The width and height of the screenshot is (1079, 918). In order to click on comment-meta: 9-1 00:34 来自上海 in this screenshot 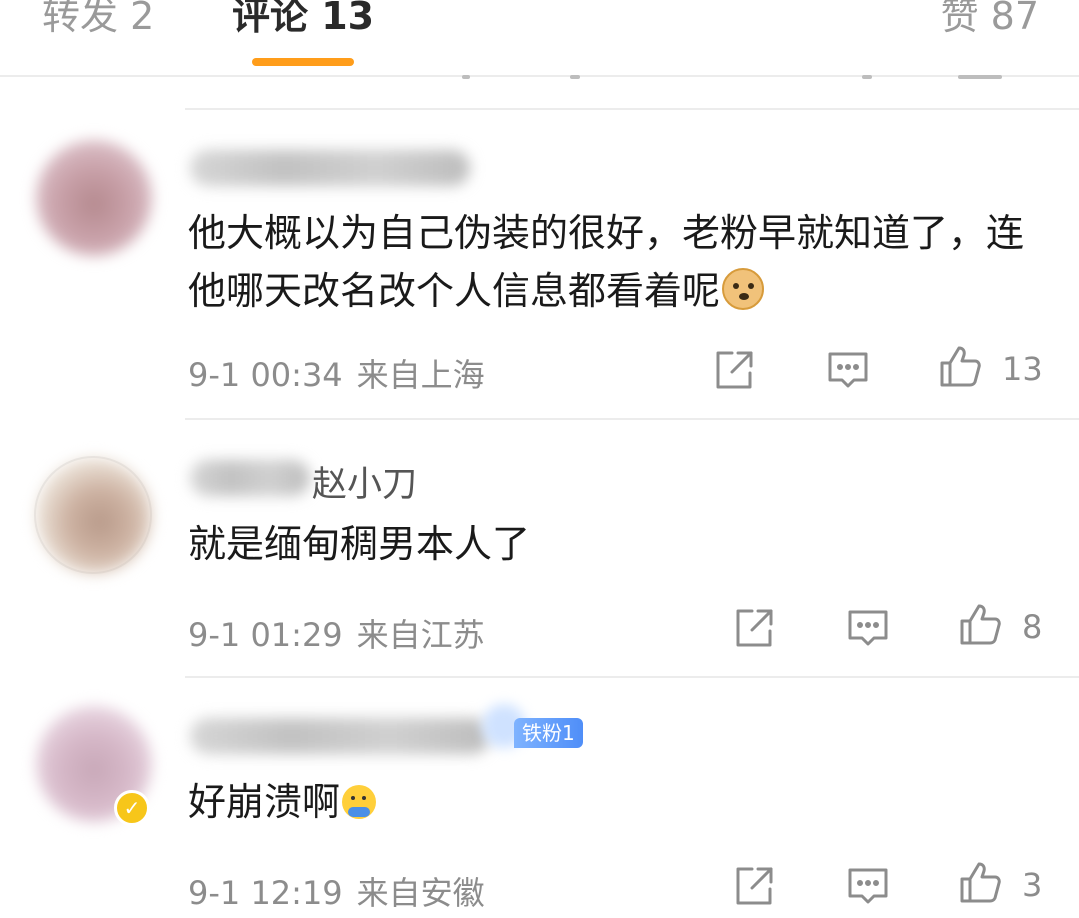, I will do `click(336, 373)`.